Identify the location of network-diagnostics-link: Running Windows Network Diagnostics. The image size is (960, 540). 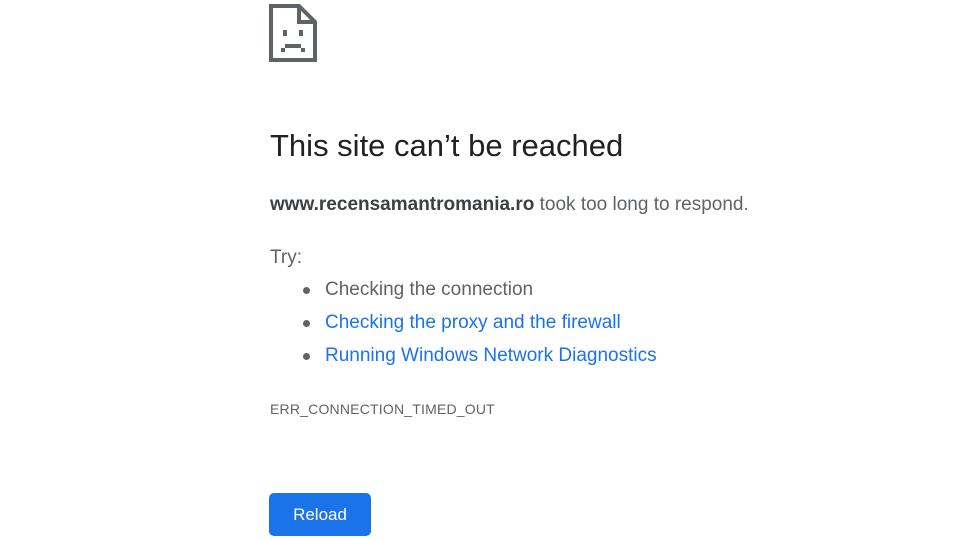
(491, 355).